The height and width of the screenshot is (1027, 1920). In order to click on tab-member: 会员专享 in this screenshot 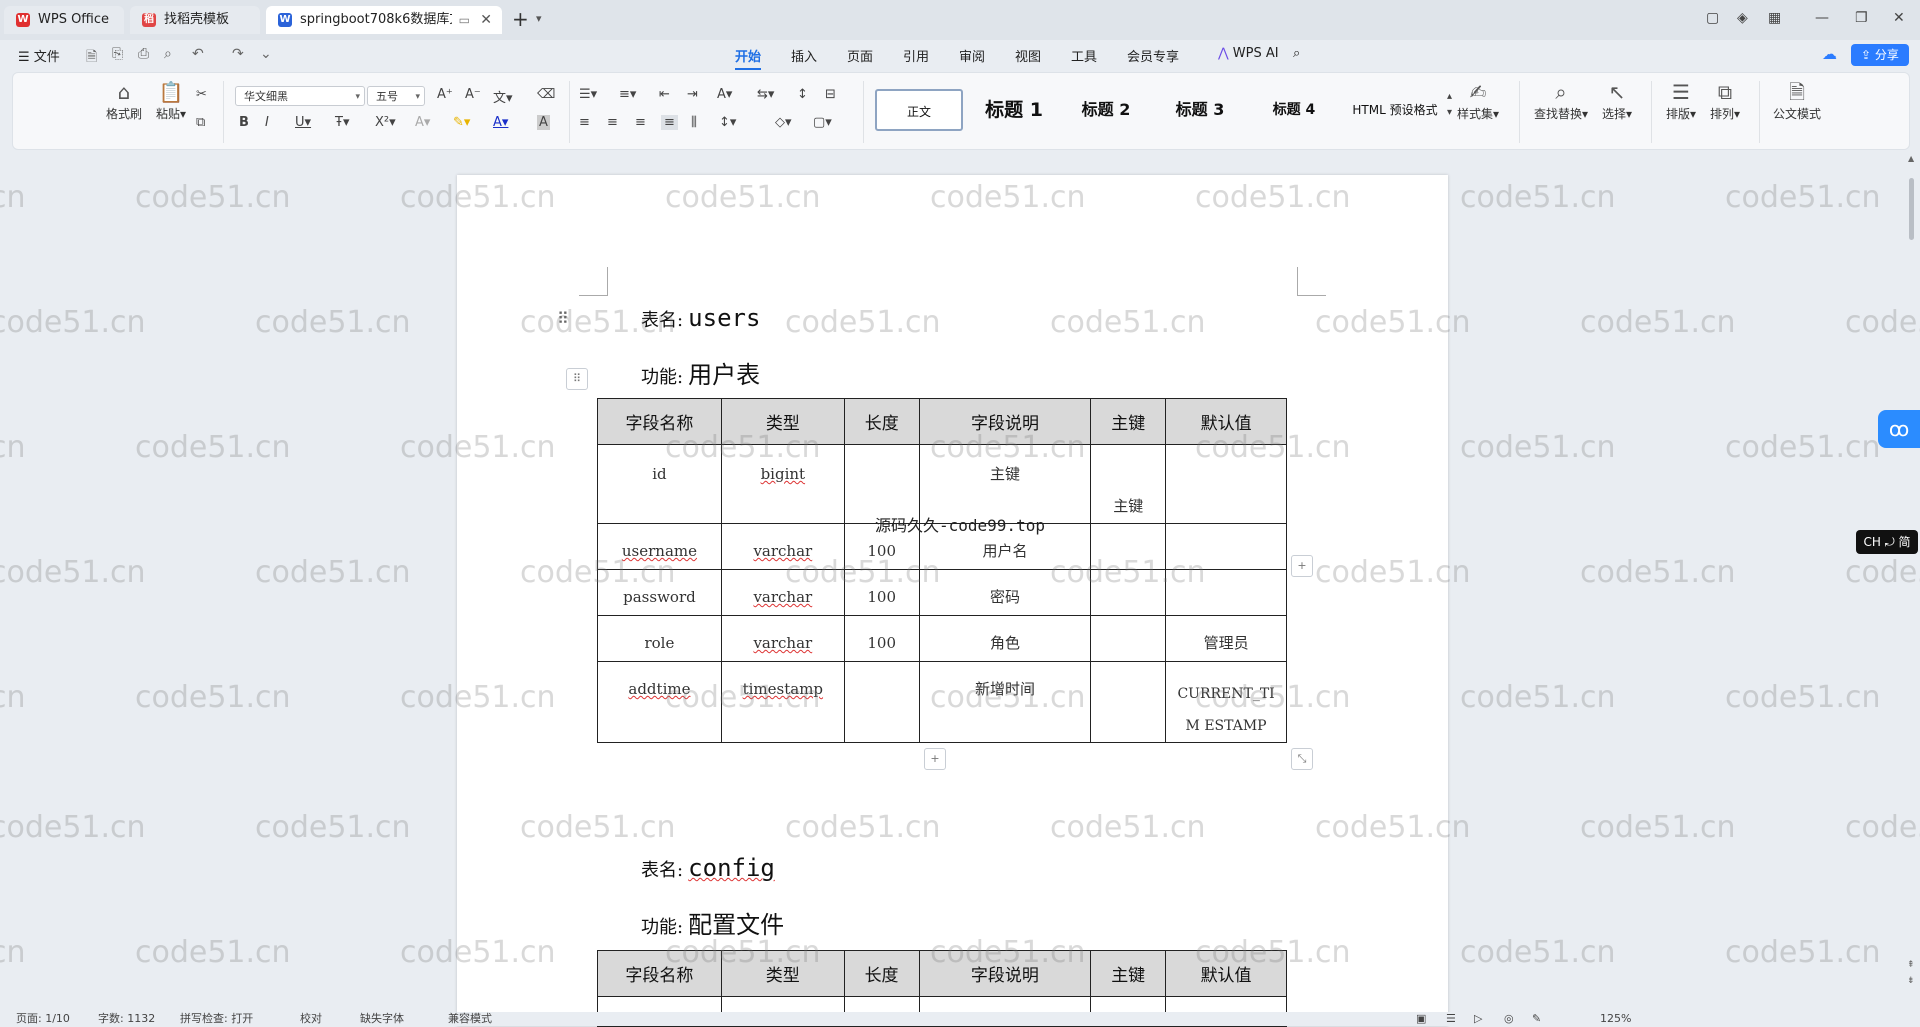, I will do `click(1153, 55)`.